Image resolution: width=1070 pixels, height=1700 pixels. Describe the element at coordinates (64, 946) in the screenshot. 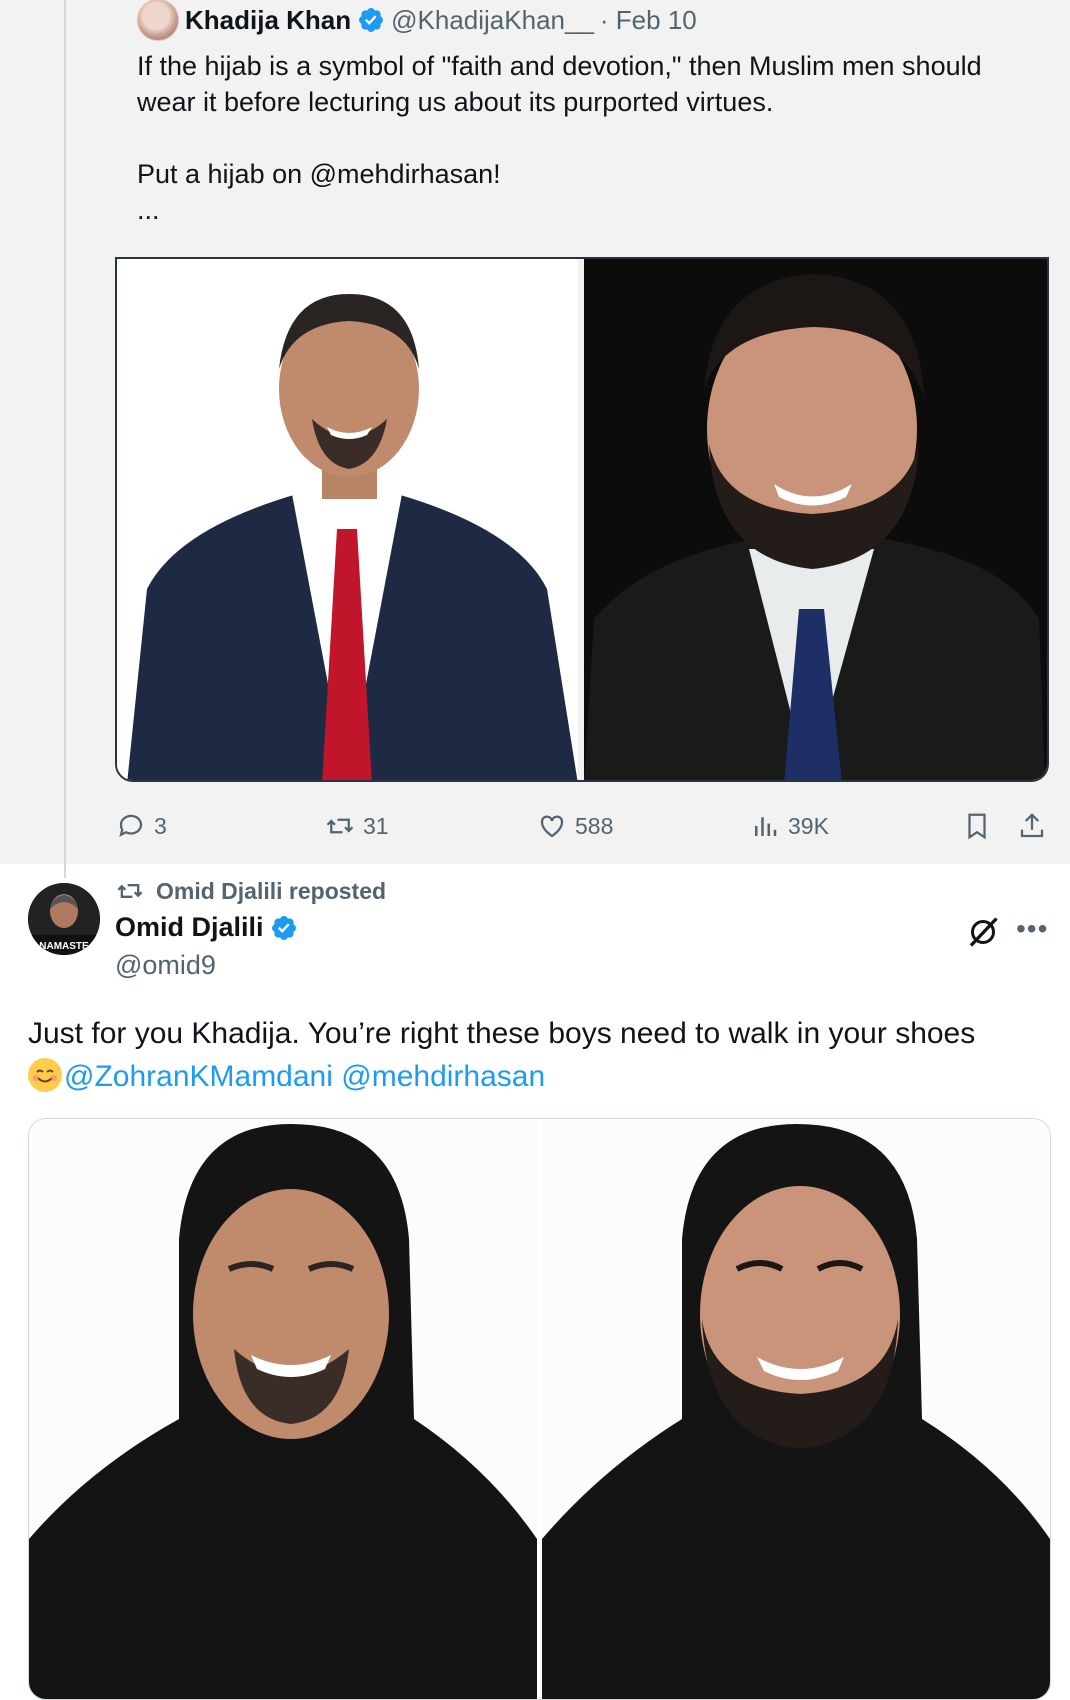

I see `avatar-text: NAMASTE` at that location.